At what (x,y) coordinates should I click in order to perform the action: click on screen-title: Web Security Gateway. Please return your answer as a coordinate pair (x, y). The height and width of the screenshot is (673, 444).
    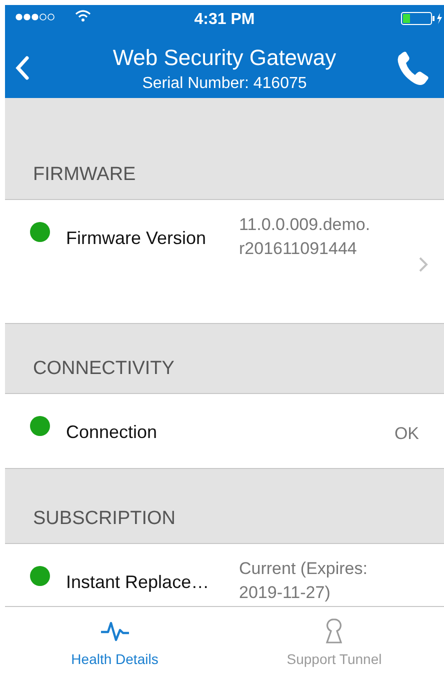
    Looking at the image, I should click on (224, 58).